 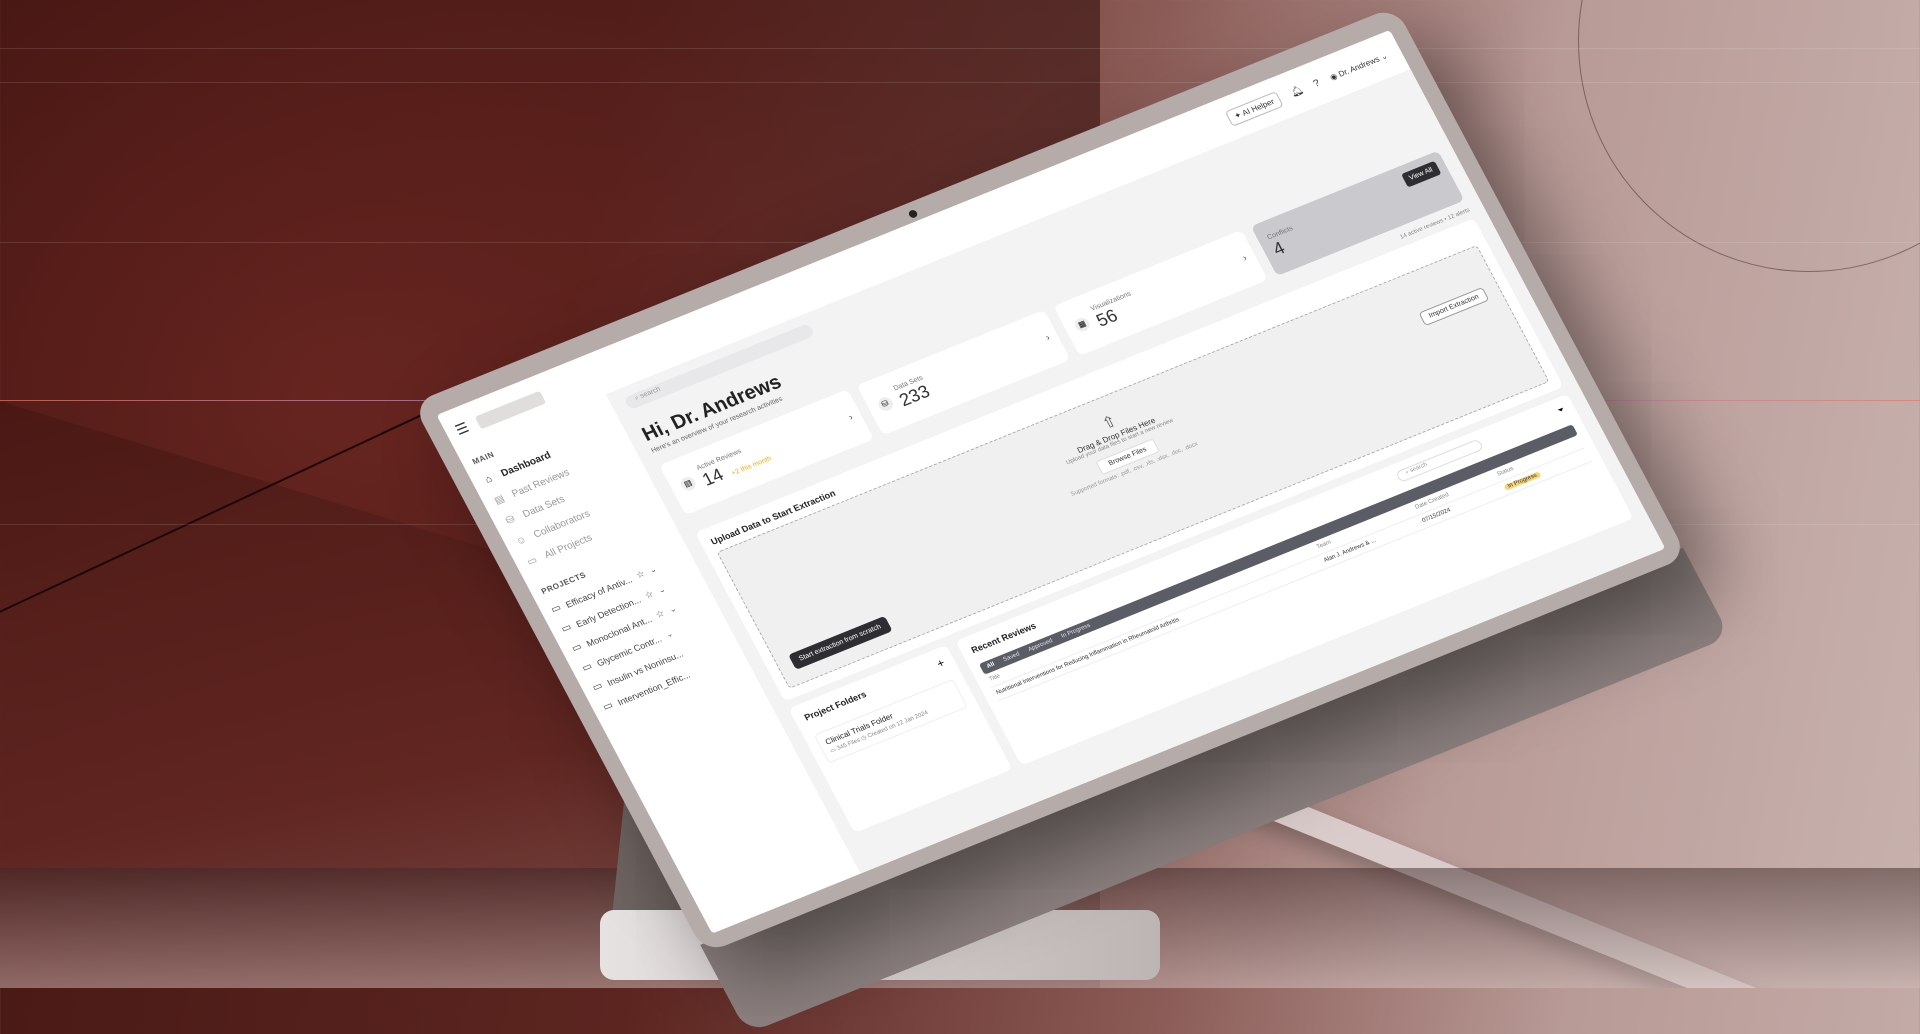 I want to click on help-icon: ?, so click(x=1316, y=83).